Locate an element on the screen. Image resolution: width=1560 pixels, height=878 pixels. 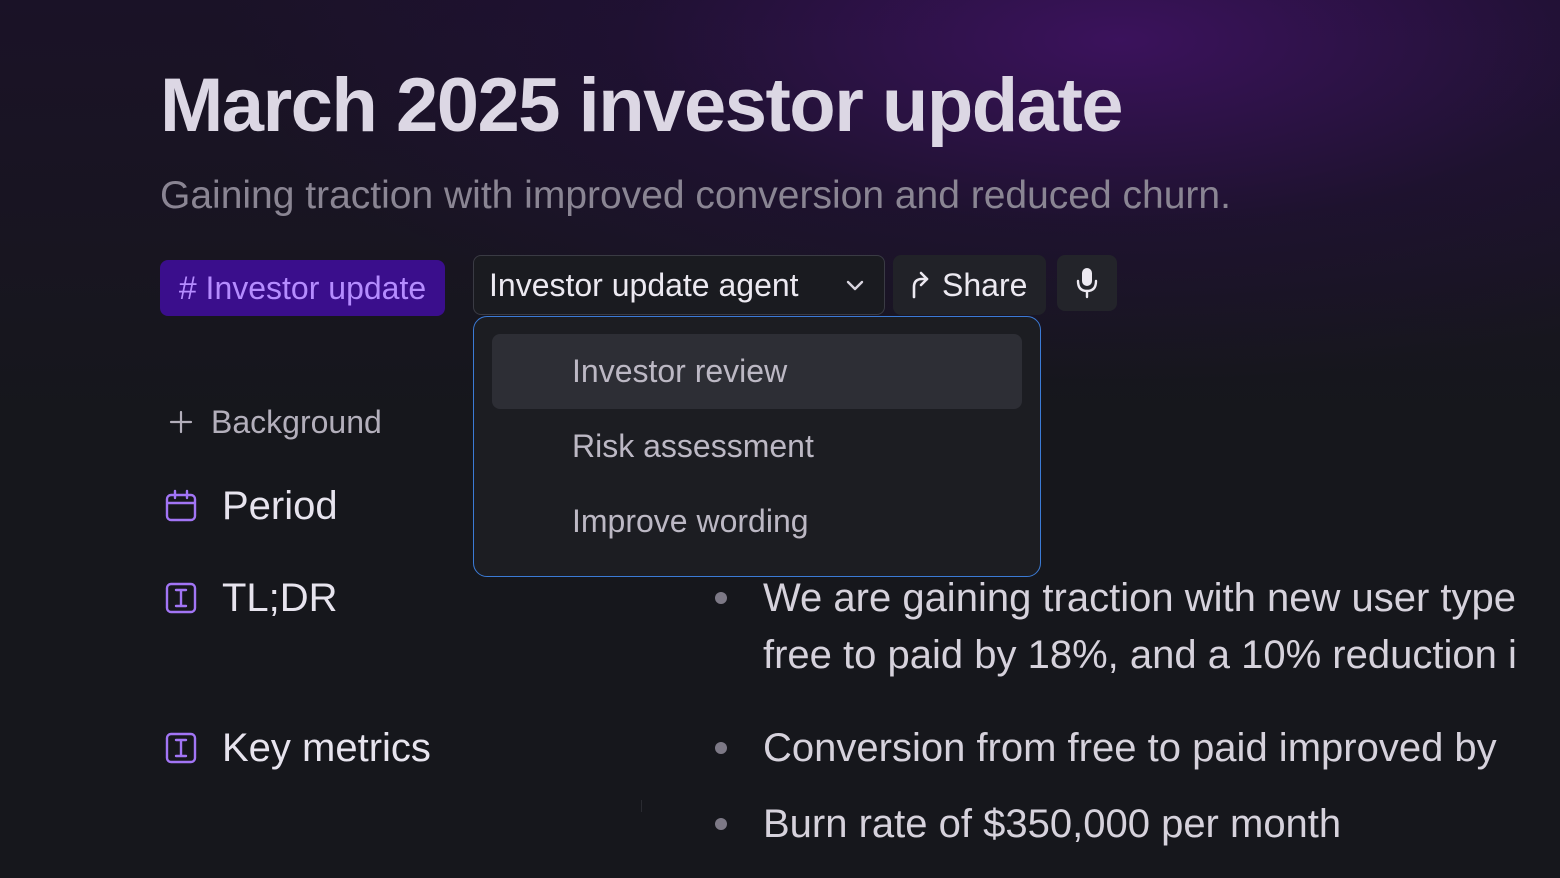
share-button: Share is located at coordinates (969, 285).